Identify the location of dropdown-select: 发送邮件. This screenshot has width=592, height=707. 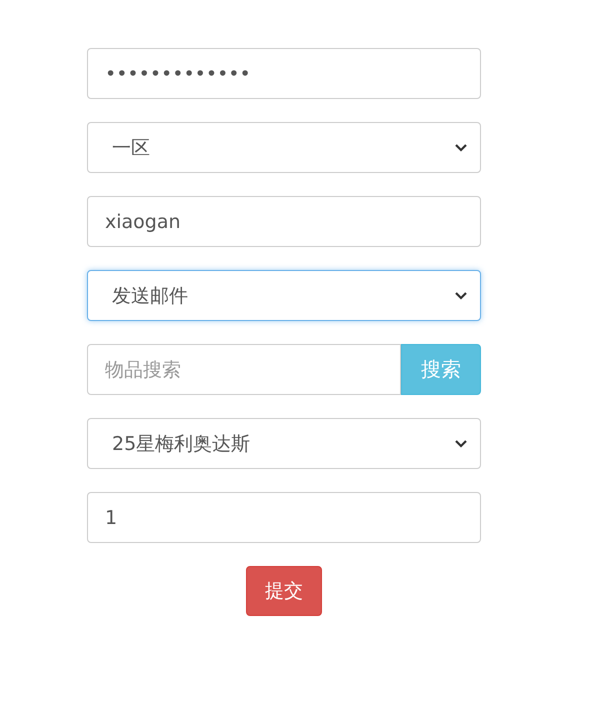
(284, 295).